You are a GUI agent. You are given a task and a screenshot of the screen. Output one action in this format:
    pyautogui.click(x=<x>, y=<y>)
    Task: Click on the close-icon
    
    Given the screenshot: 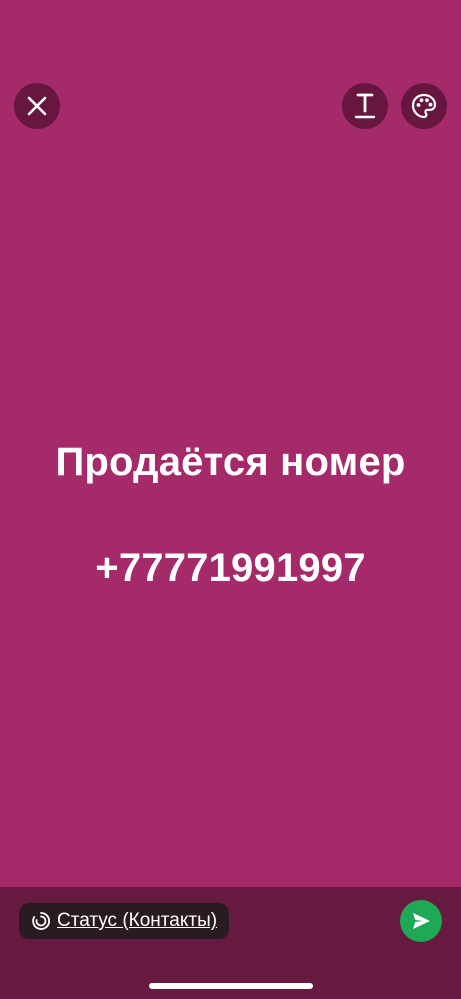 What is the action you would take?
    pyautogui.click(x=37, y=106)
    